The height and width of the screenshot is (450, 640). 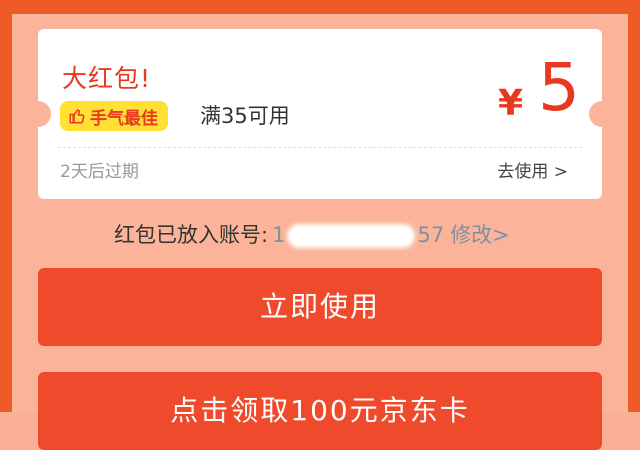 I want to click on expiry-text: 2天后过期, so click(x=99, y=172).